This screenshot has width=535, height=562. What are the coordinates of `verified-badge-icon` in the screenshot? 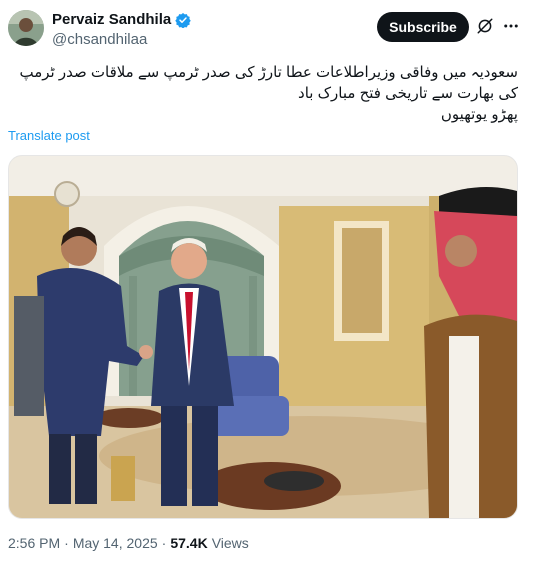 It's located at (183, 20).